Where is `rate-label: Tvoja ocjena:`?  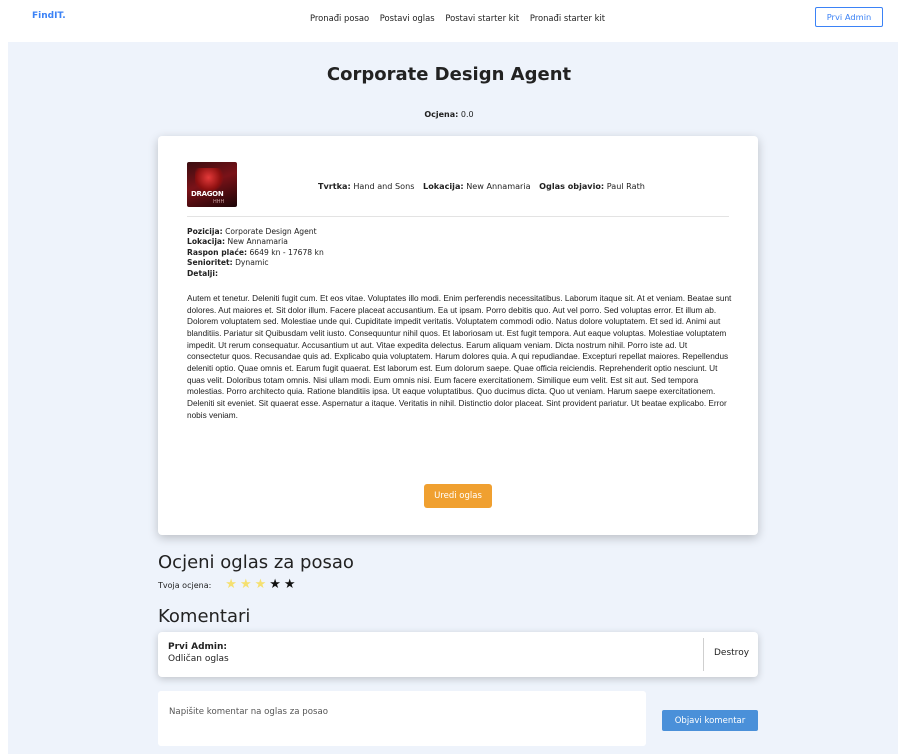
rate-label: Tvoja ocjena: is located at coordinates (185, 585).